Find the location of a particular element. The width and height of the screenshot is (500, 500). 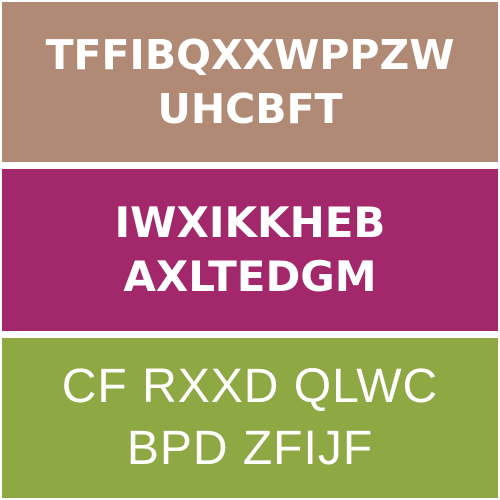

panel-magenta-line-1: IWXIKKHEB is located at coordinates (250, 222).